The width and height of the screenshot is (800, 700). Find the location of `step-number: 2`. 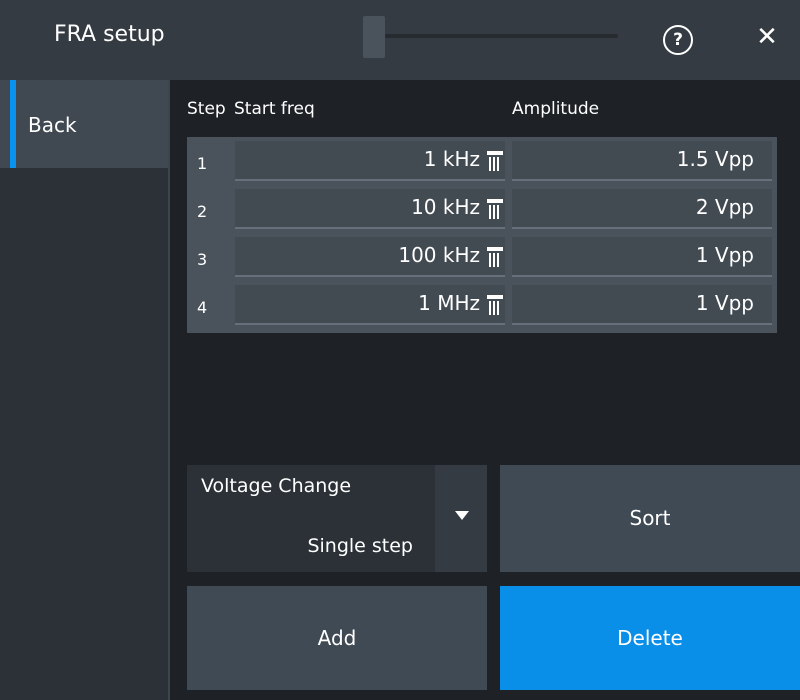

step-number: 2 is located at coordinates (202, 211).